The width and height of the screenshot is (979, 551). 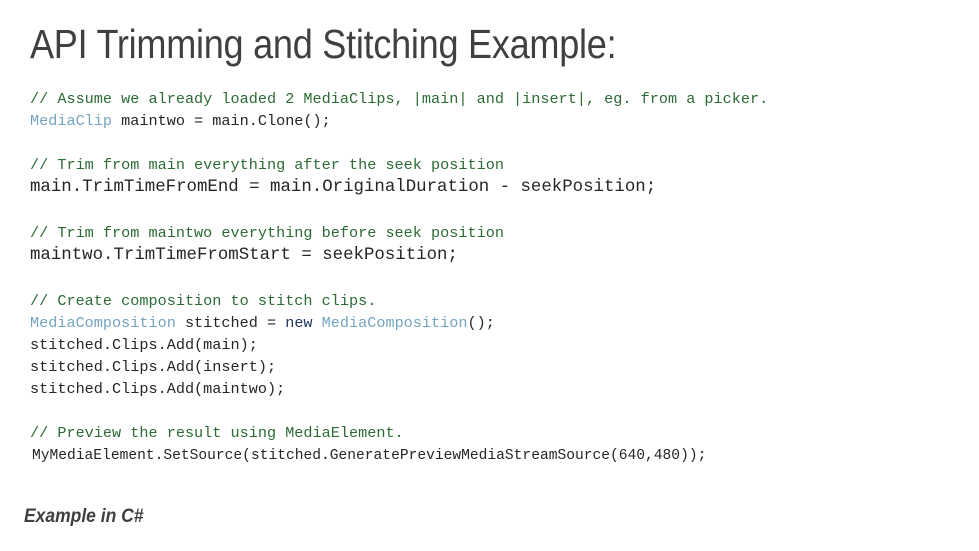 I want to click on footer-caption: Example in C#, so click(x=84, y=516).